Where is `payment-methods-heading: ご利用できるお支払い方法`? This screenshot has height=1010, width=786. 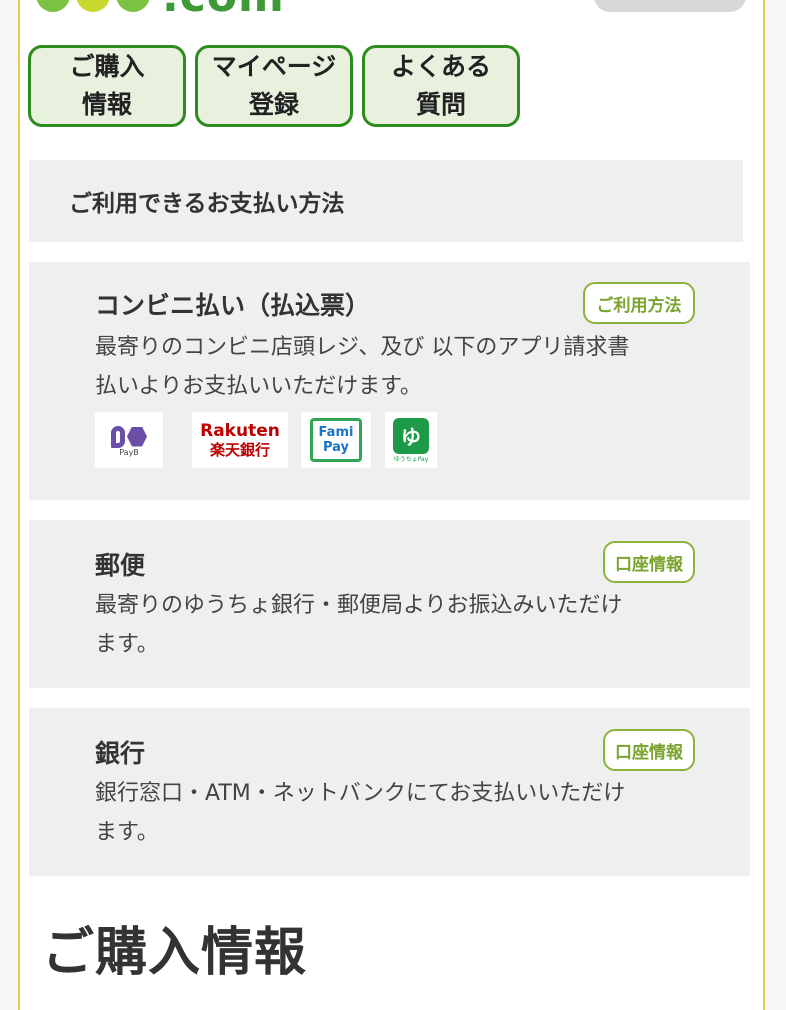
payment-methods-heading: ご利用できるお支払い方法 is located at coordinates (207, 204).